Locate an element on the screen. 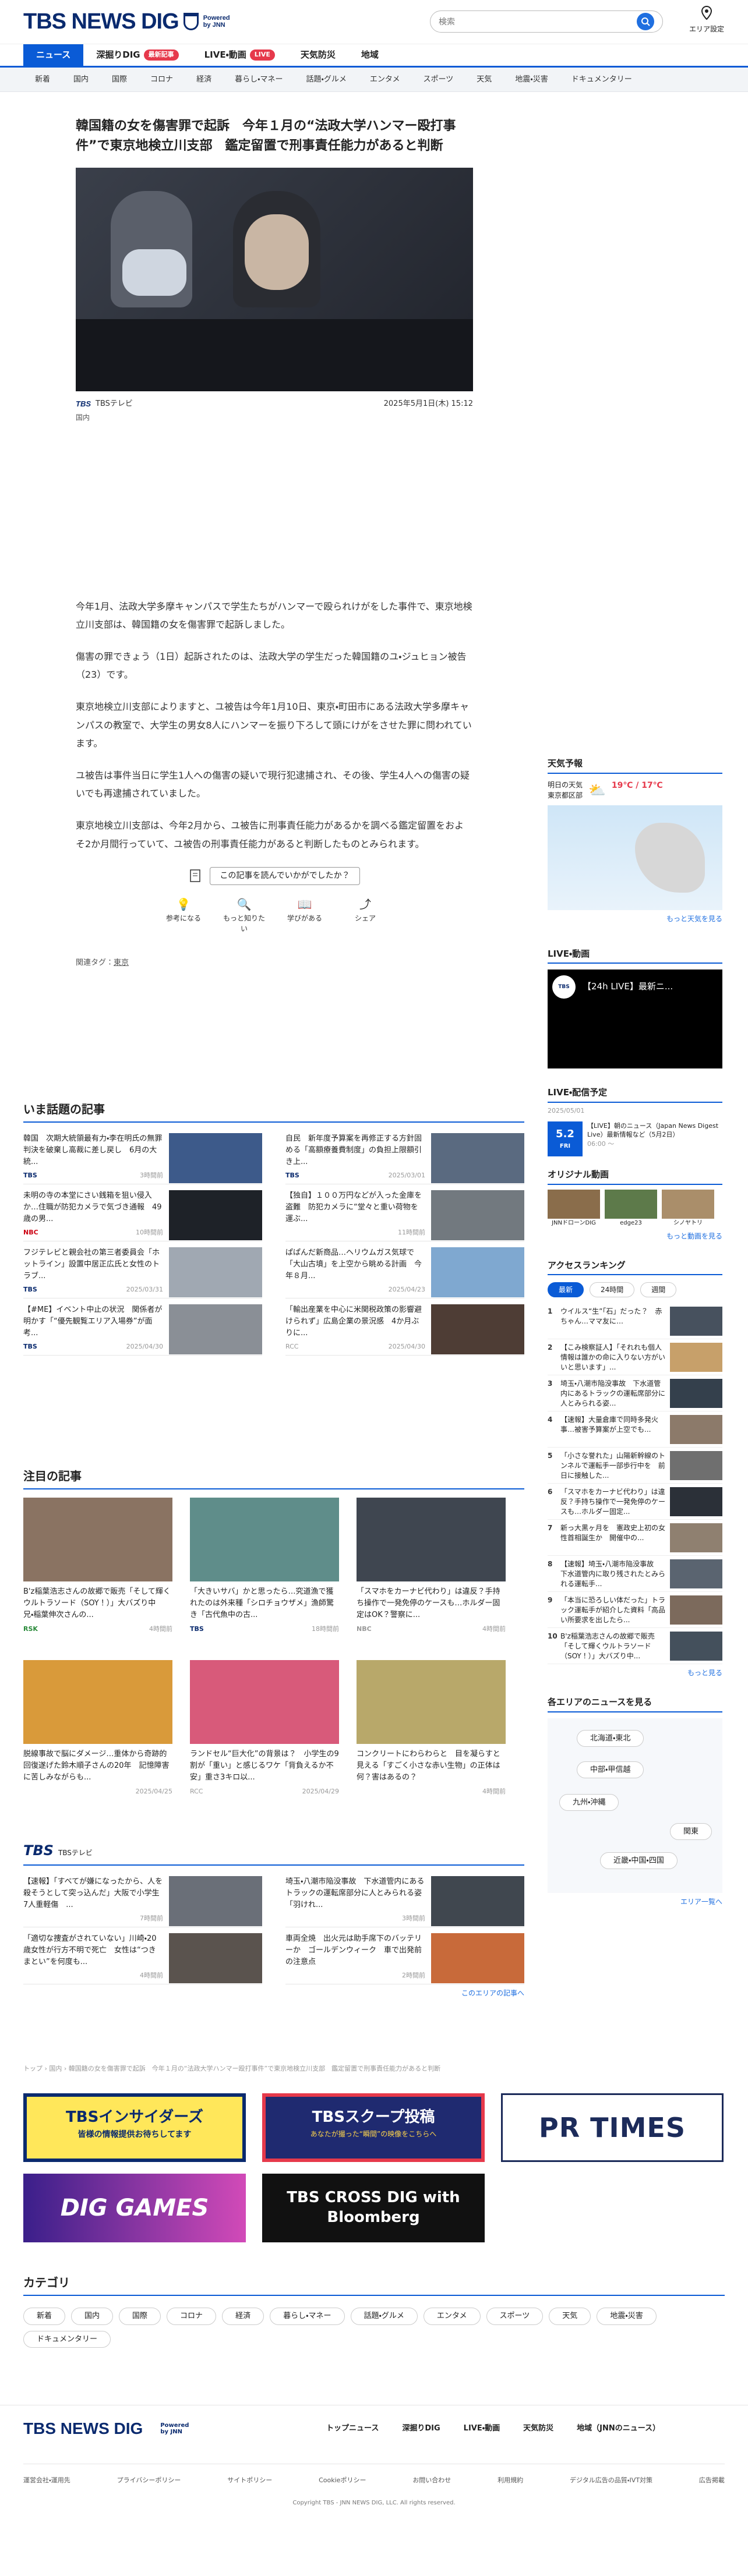 The image size is (748, 2576). insiders-banner: TBSインサイダーズ 皆様の情報提供お待ちしてます is located at coordinates (134, 2127).